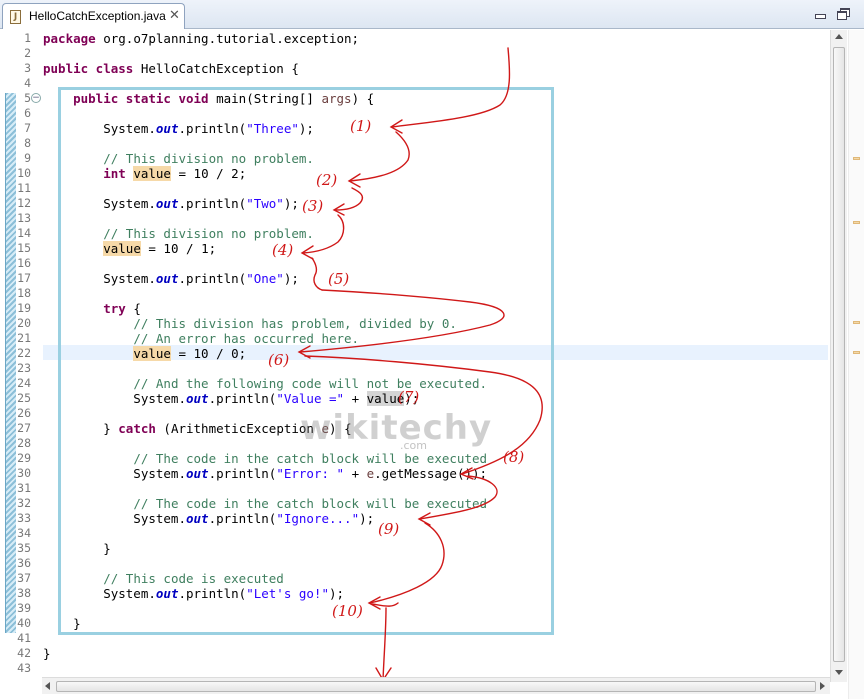 Image resolution: width=864 pixels, height=699 pixels. I want to click on line-number: 15, so click(24, 248).